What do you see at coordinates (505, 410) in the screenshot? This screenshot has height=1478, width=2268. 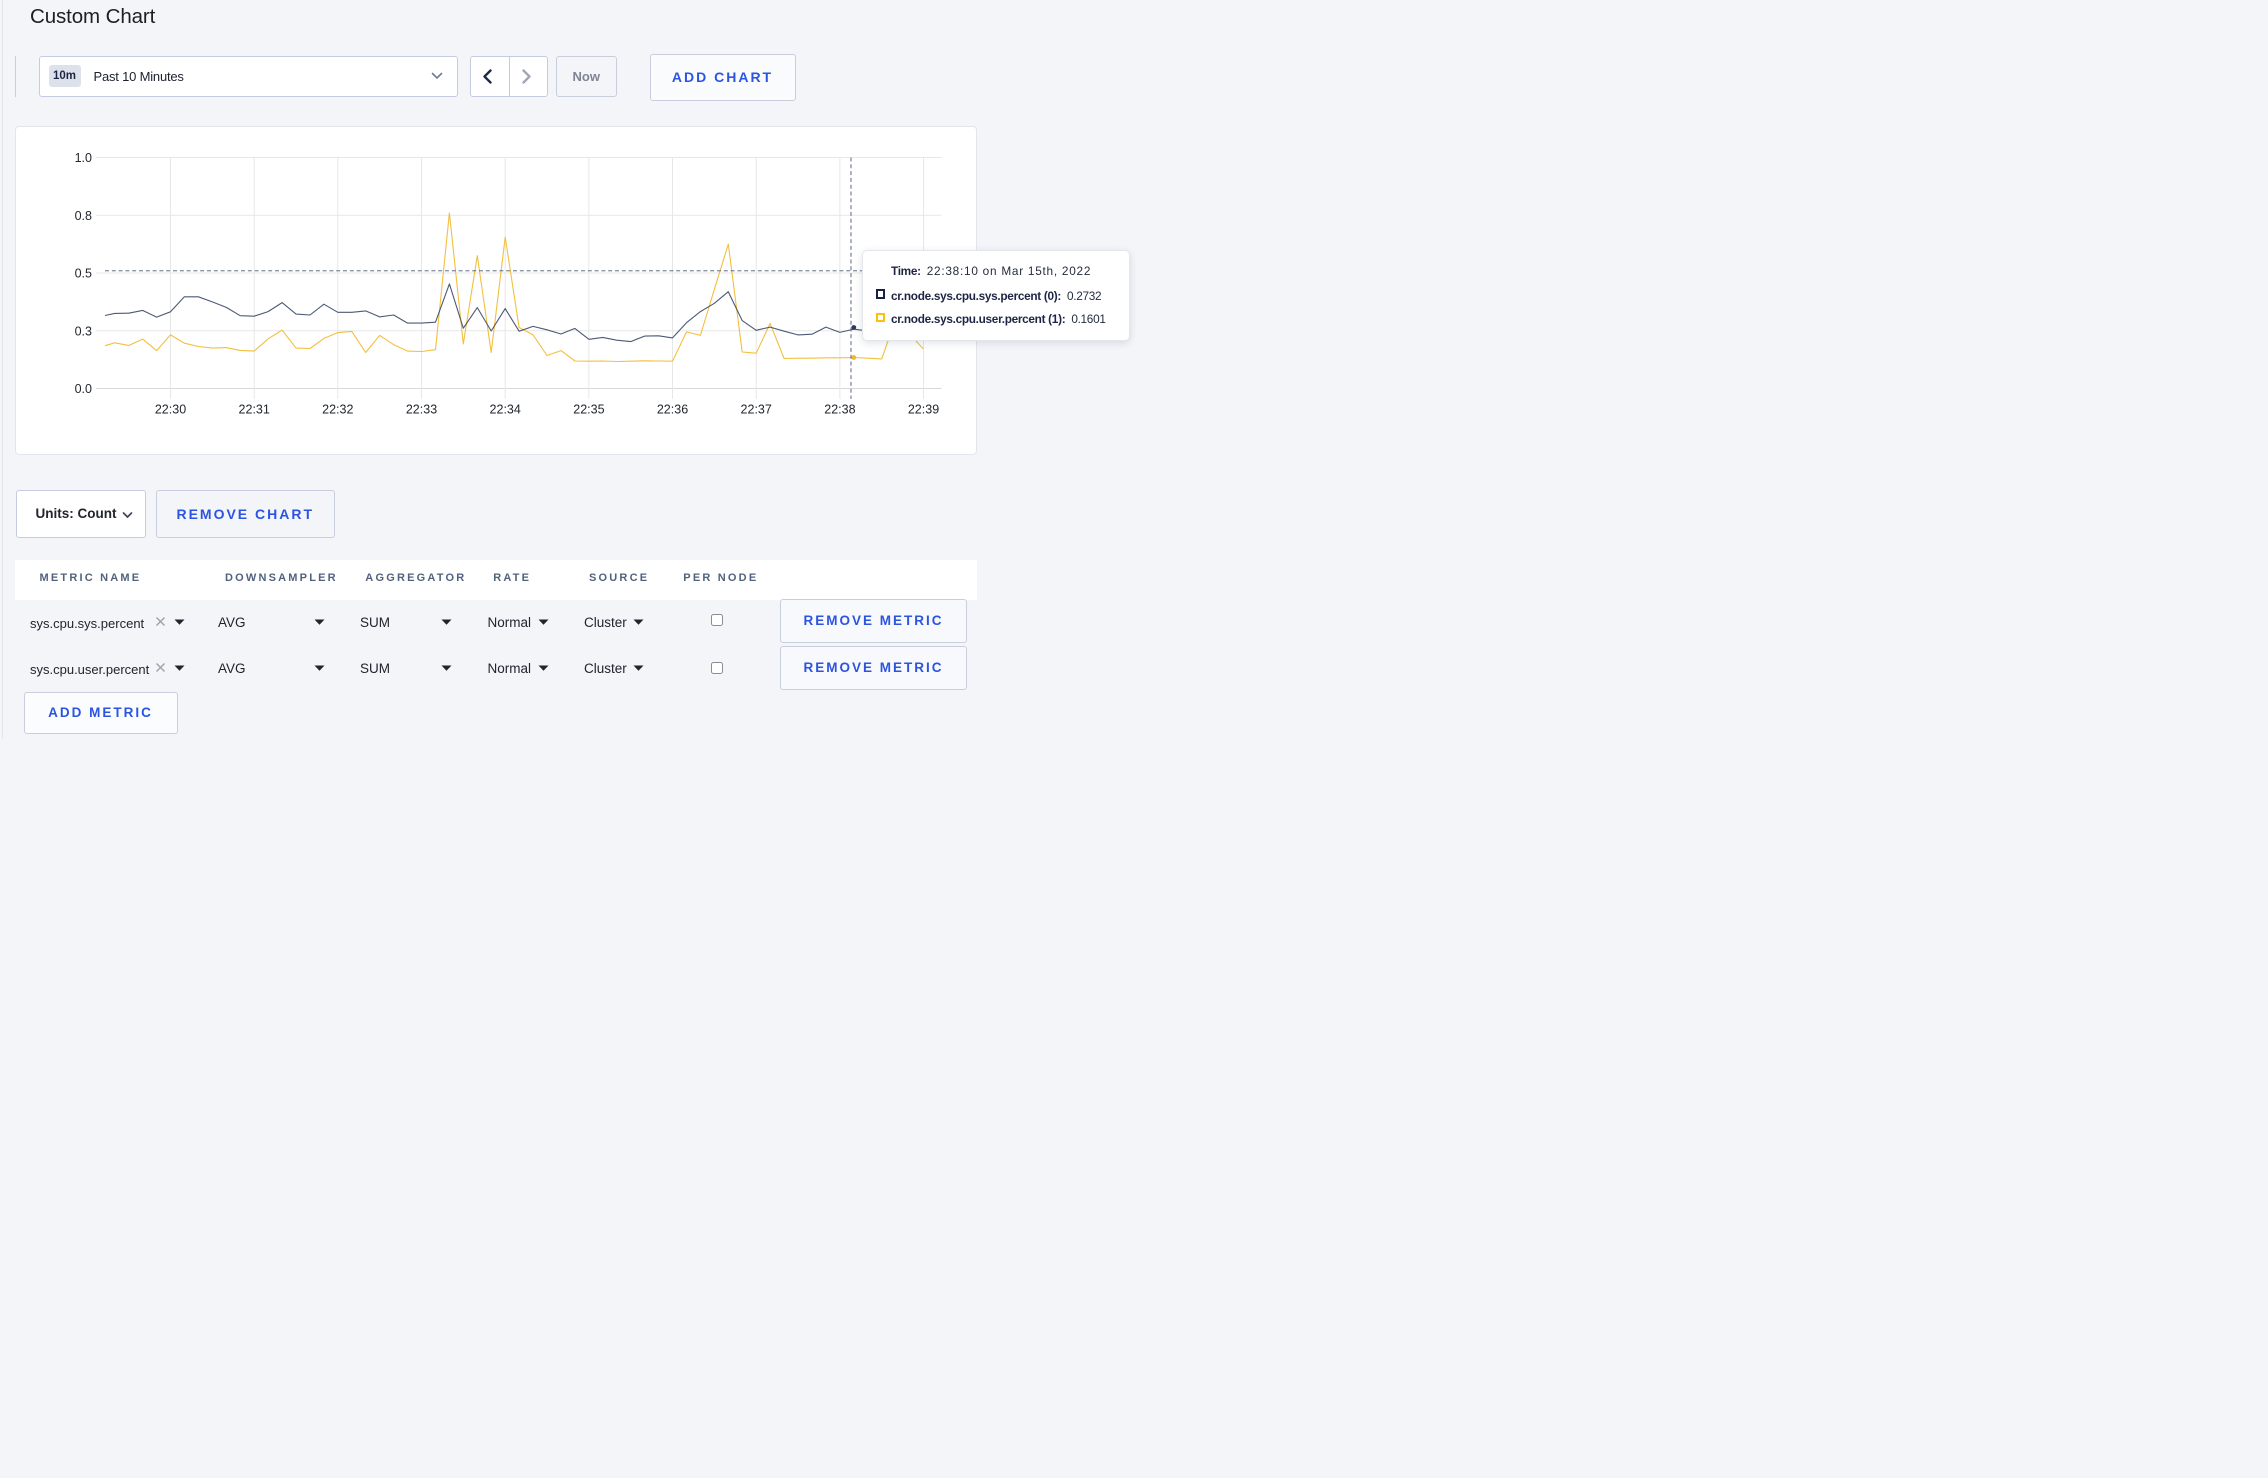 I see `svg-text: 22:34` at bounding box center [505, 410].